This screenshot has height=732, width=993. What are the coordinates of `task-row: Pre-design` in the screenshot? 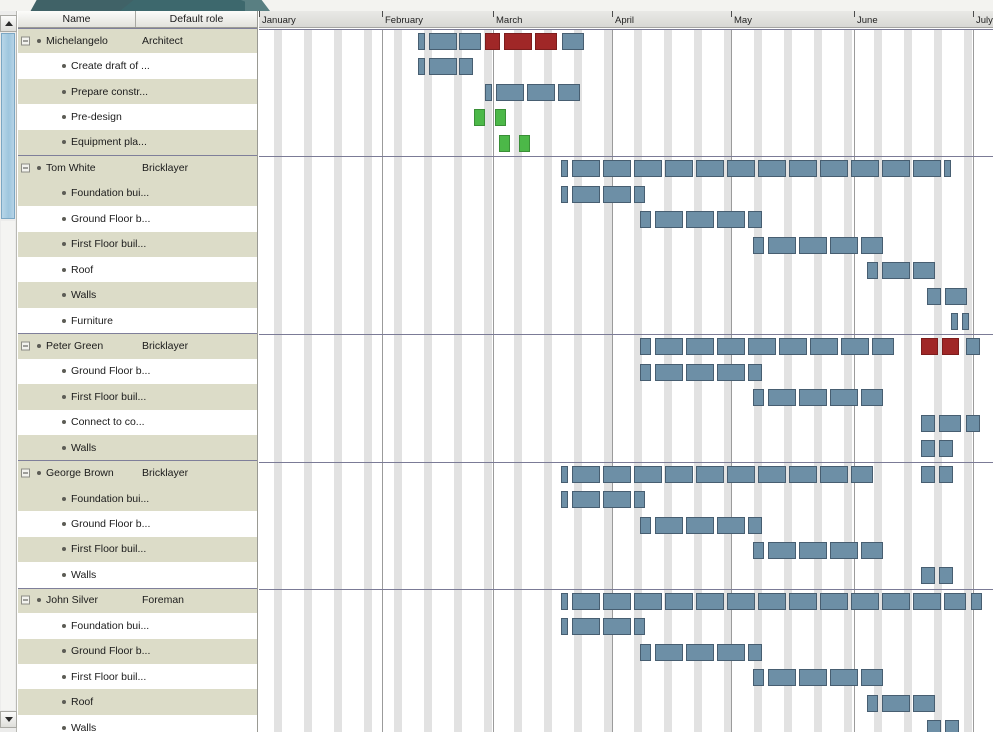 It's located at (137, 117).